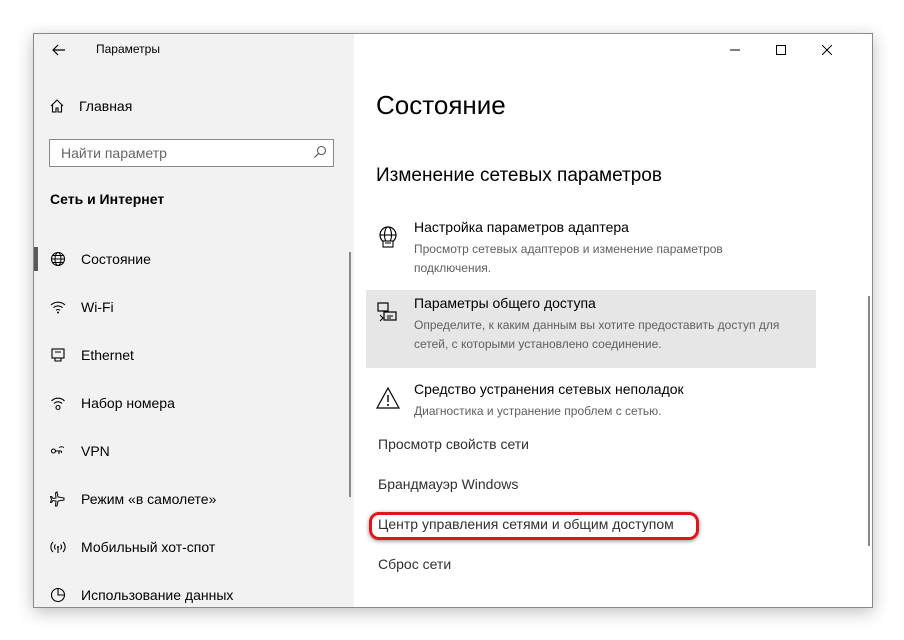 The image size is (904, 640). I want to click on sidebar-item-airplane: Режим «в самолете», so click(194, 499).